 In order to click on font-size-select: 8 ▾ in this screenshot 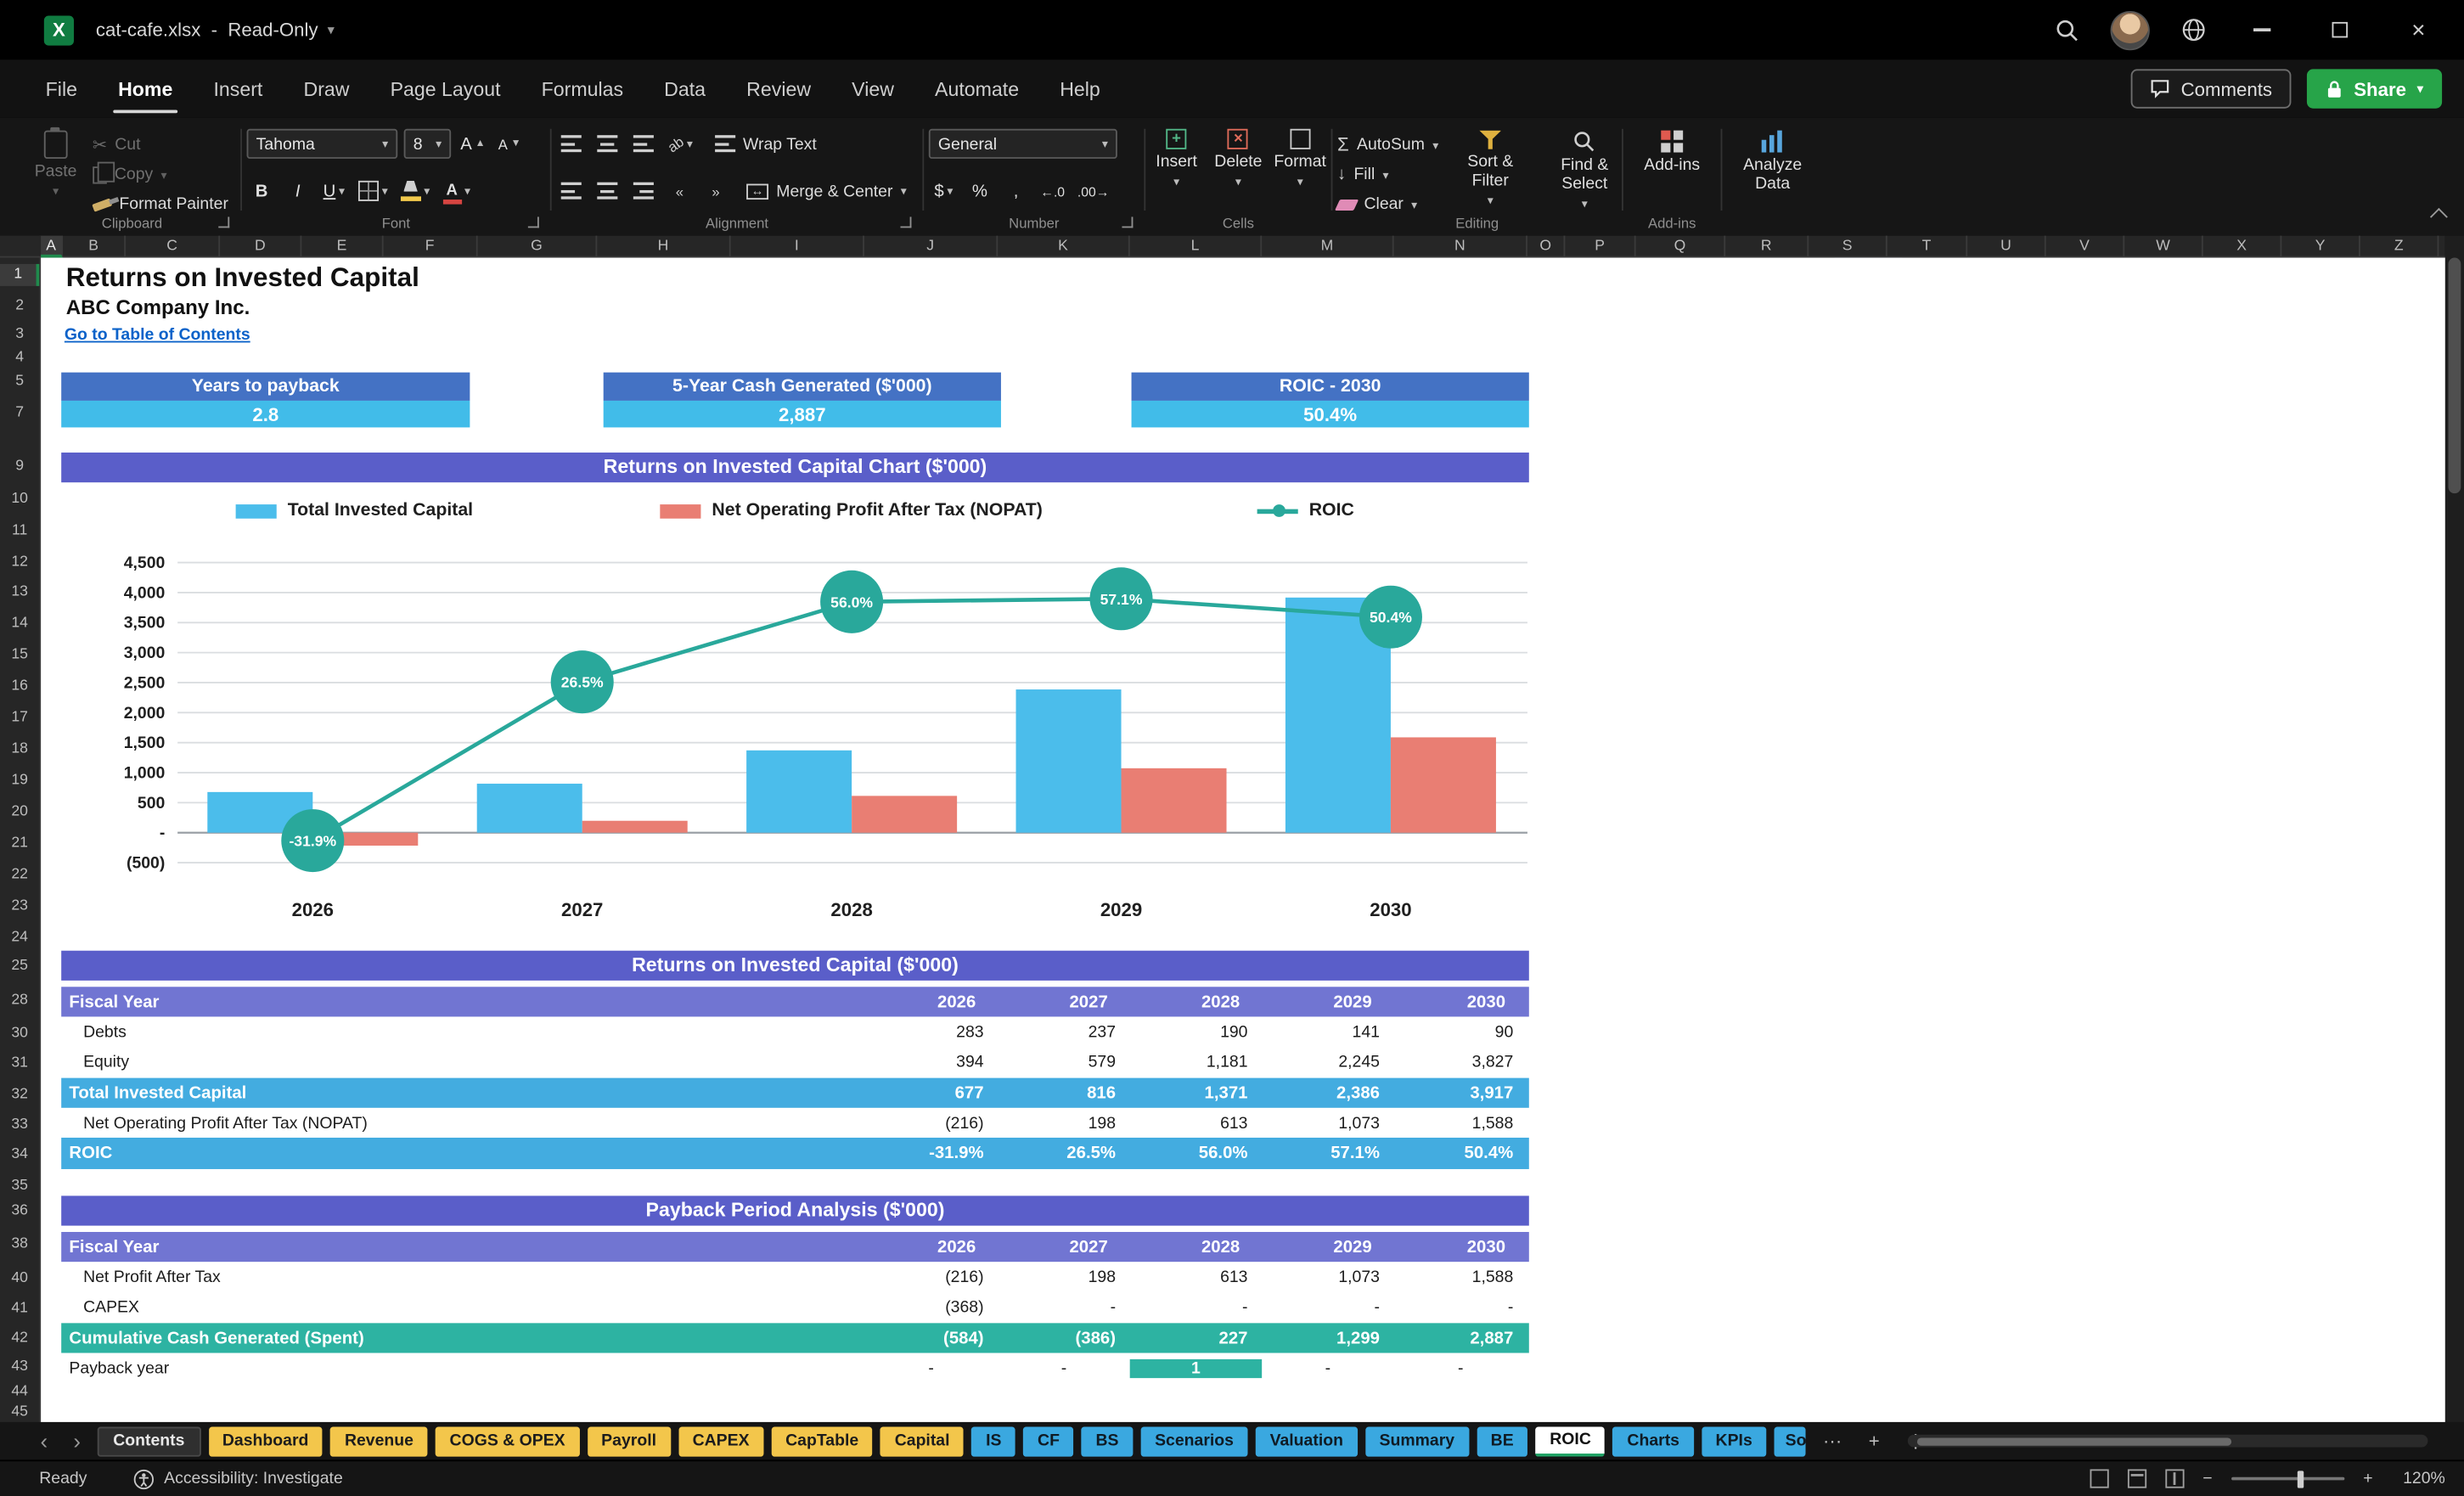, I will do `click(427, 143)`.